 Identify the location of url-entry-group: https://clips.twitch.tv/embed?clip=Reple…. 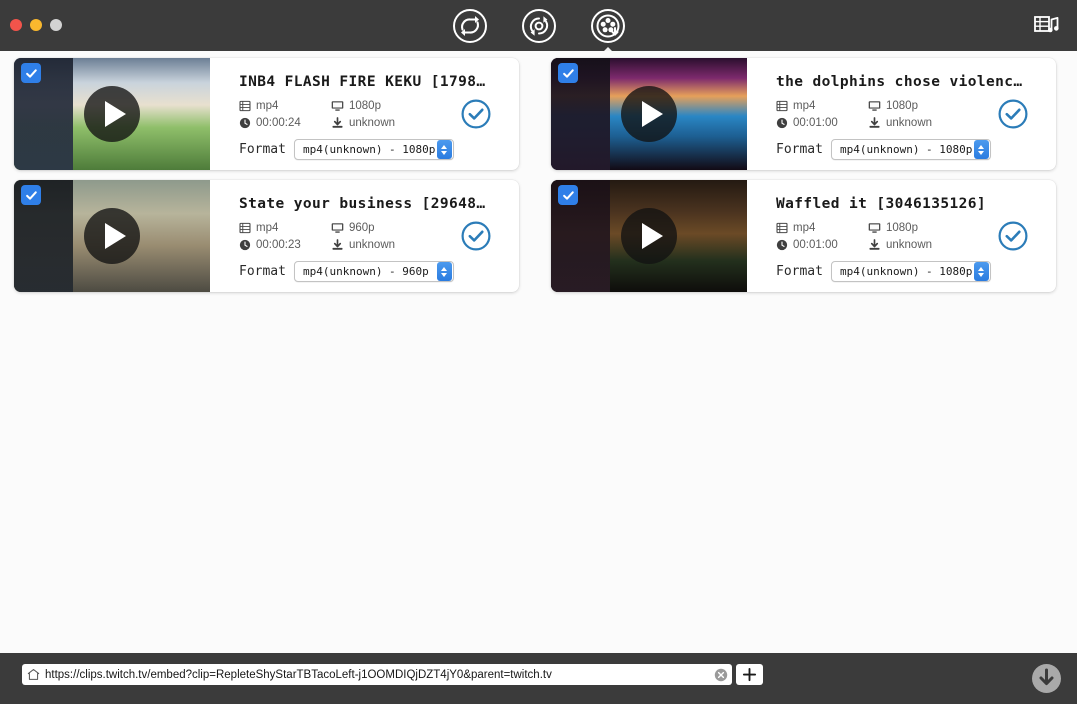
(392, 674).